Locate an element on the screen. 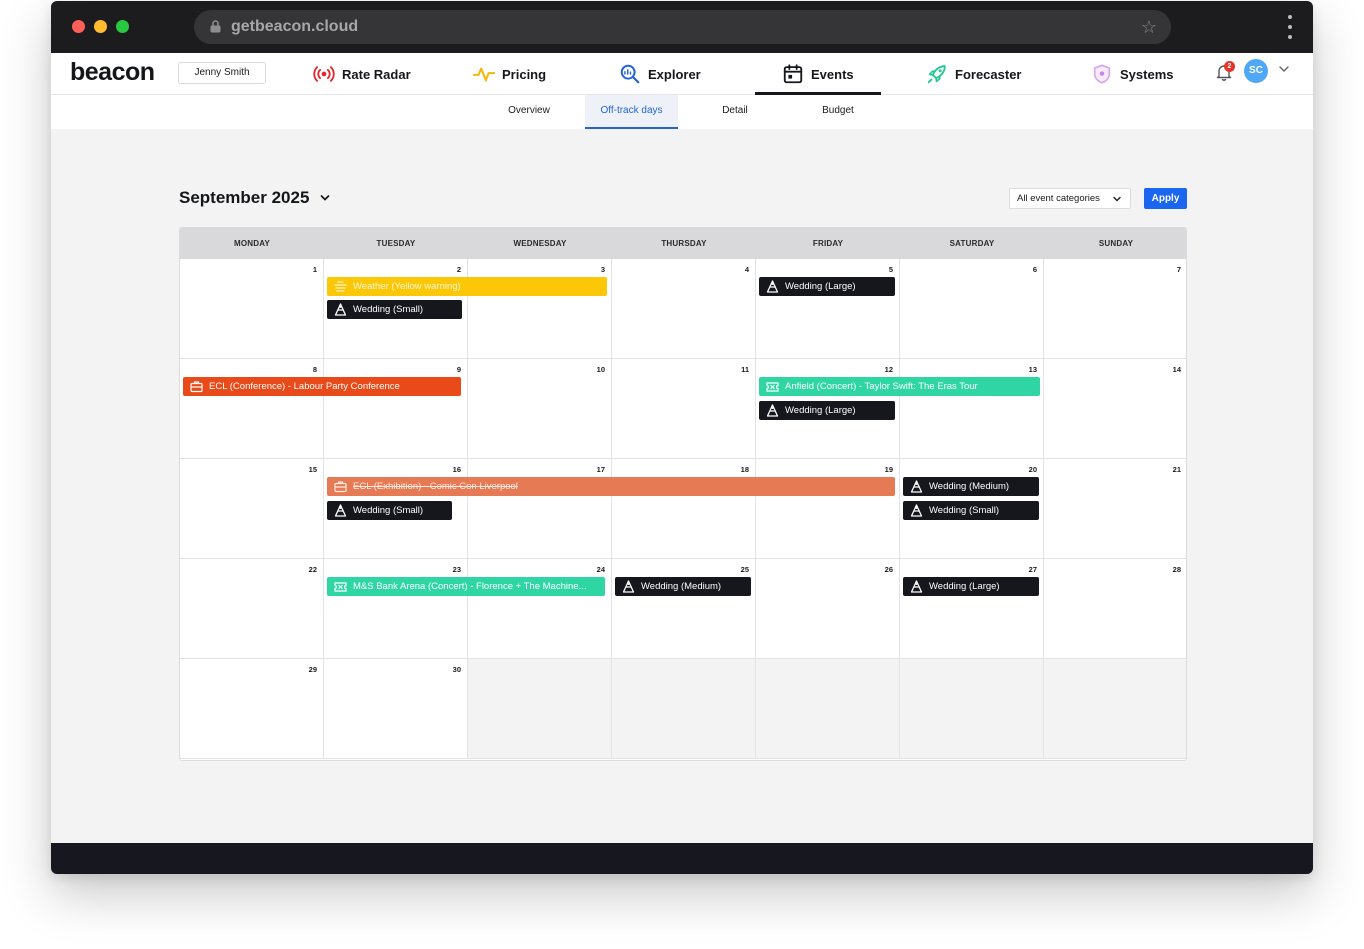 The image size is (1364, 949). day-number: 4 is located at coordinates (746, 269).